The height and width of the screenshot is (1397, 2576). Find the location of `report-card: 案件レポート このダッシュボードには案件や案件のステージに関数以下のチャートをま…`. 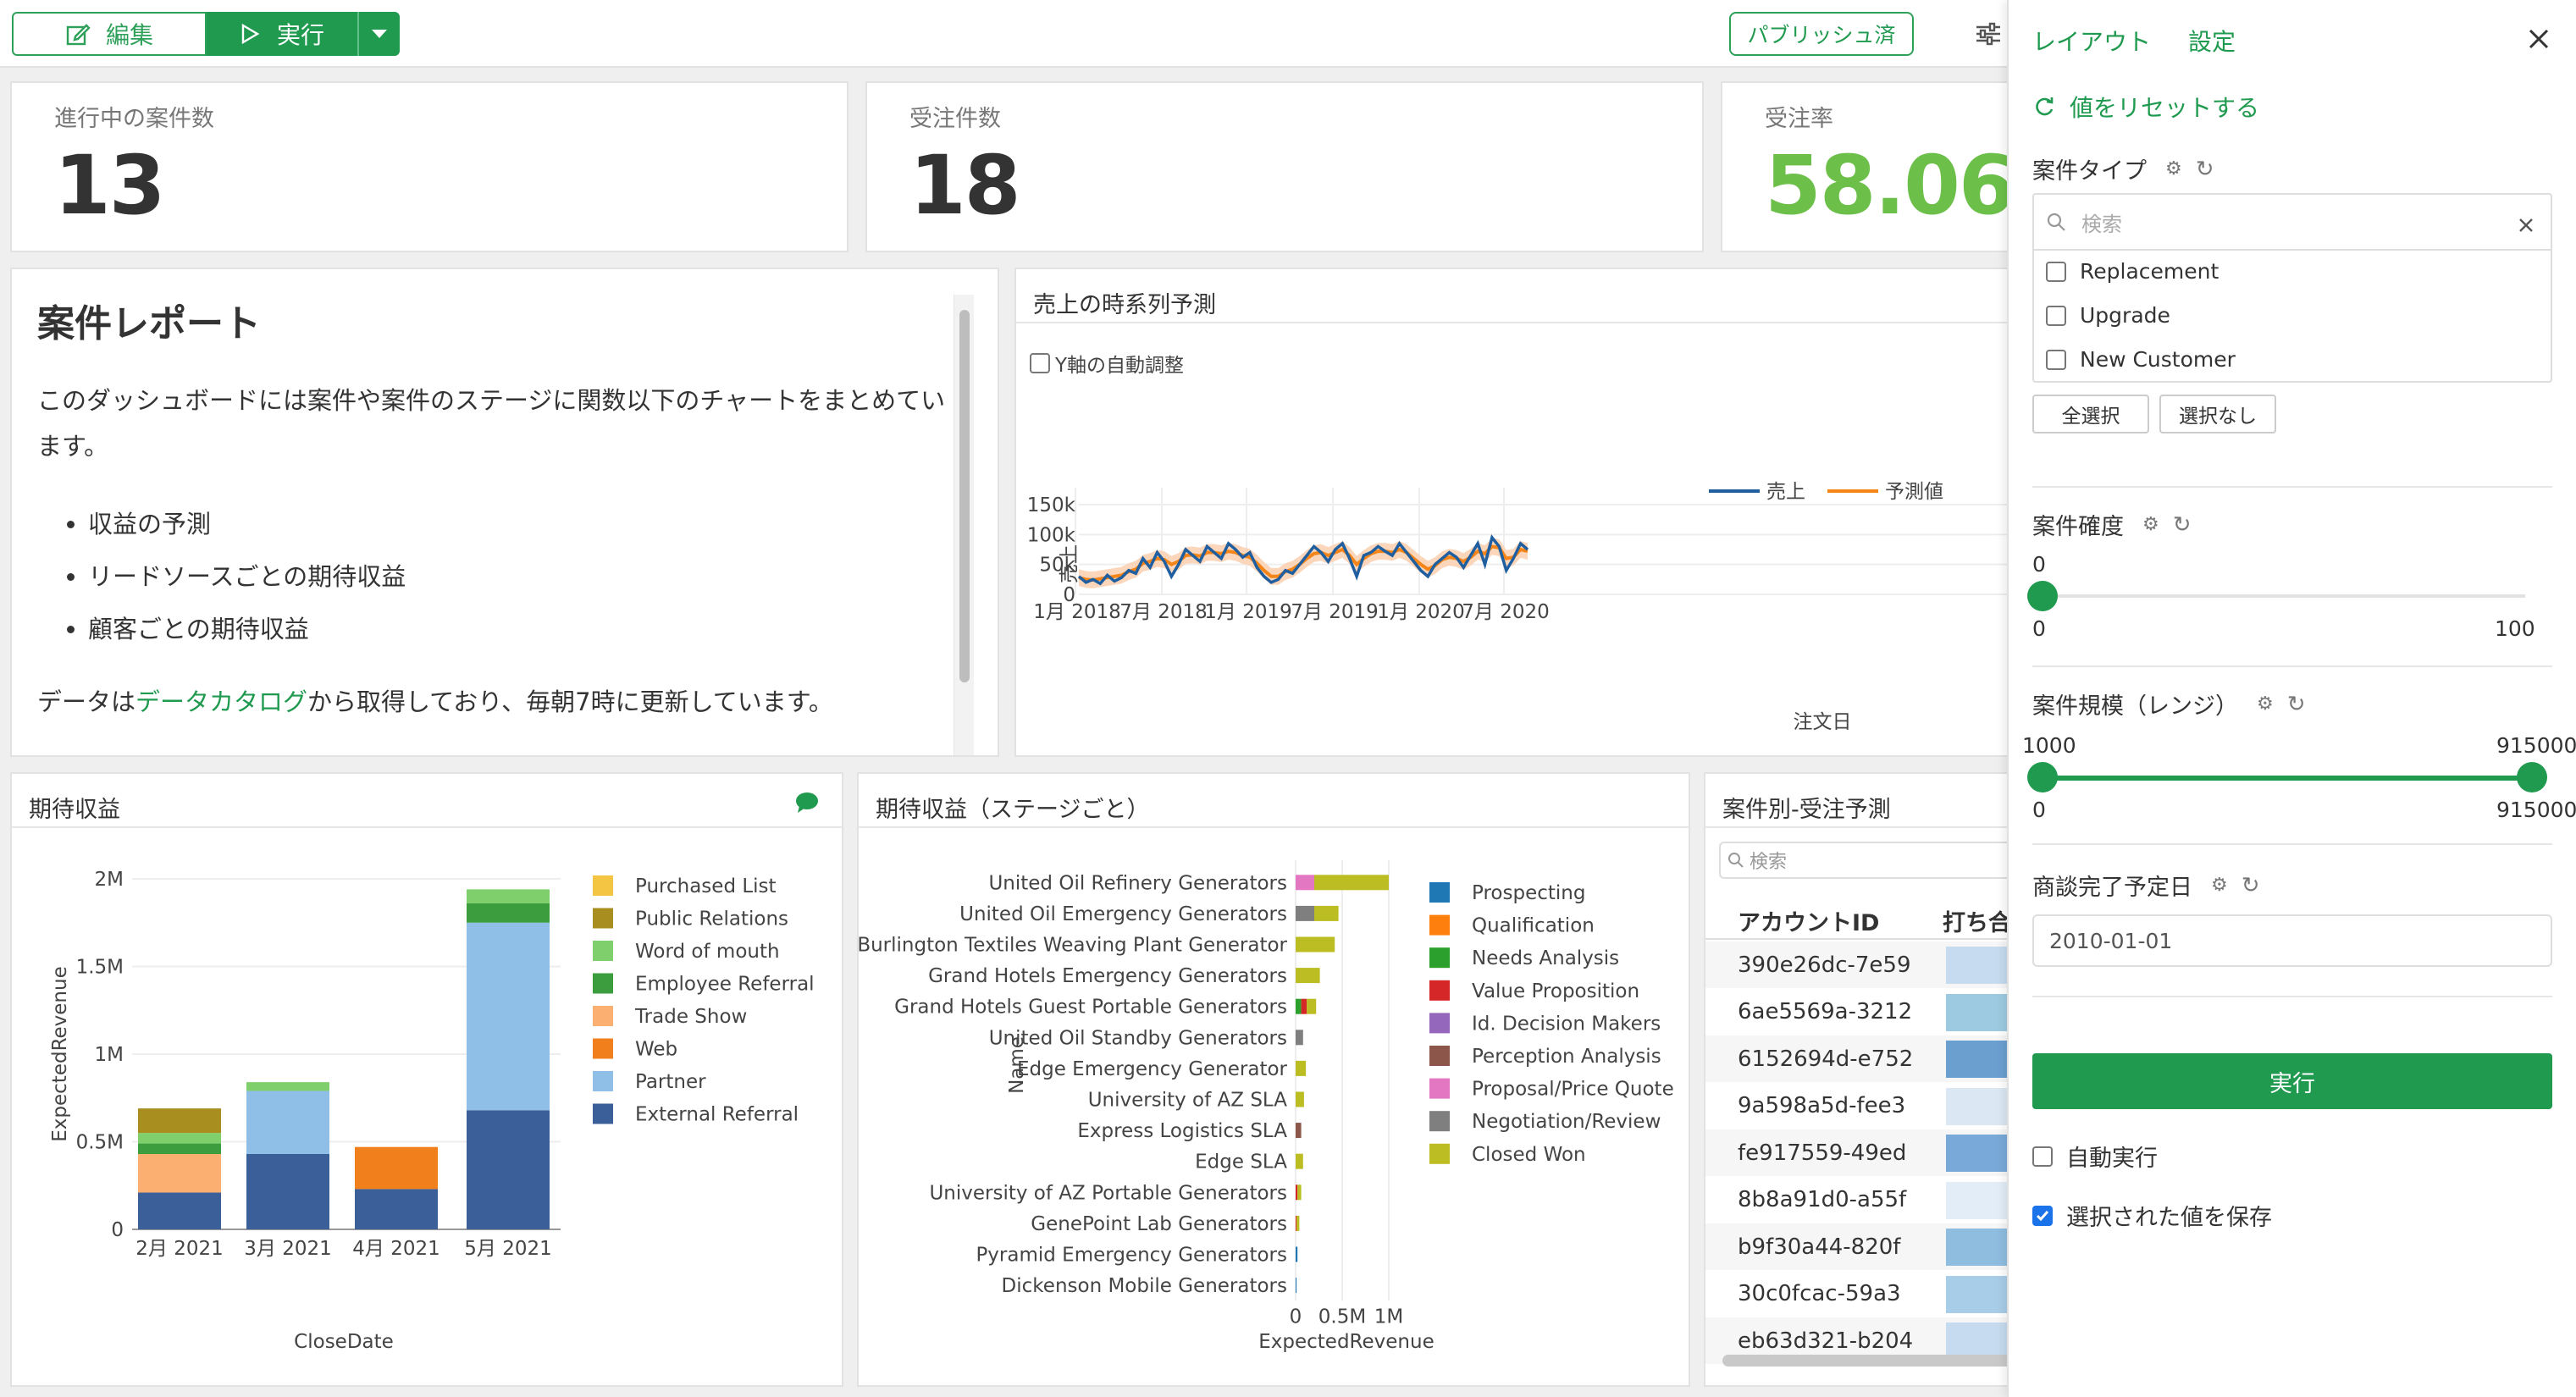

report-card: 案件レポート このダッシュボードには案件や案件のステージに関数以下のチャートをま… is located at coordinates (505, 512).